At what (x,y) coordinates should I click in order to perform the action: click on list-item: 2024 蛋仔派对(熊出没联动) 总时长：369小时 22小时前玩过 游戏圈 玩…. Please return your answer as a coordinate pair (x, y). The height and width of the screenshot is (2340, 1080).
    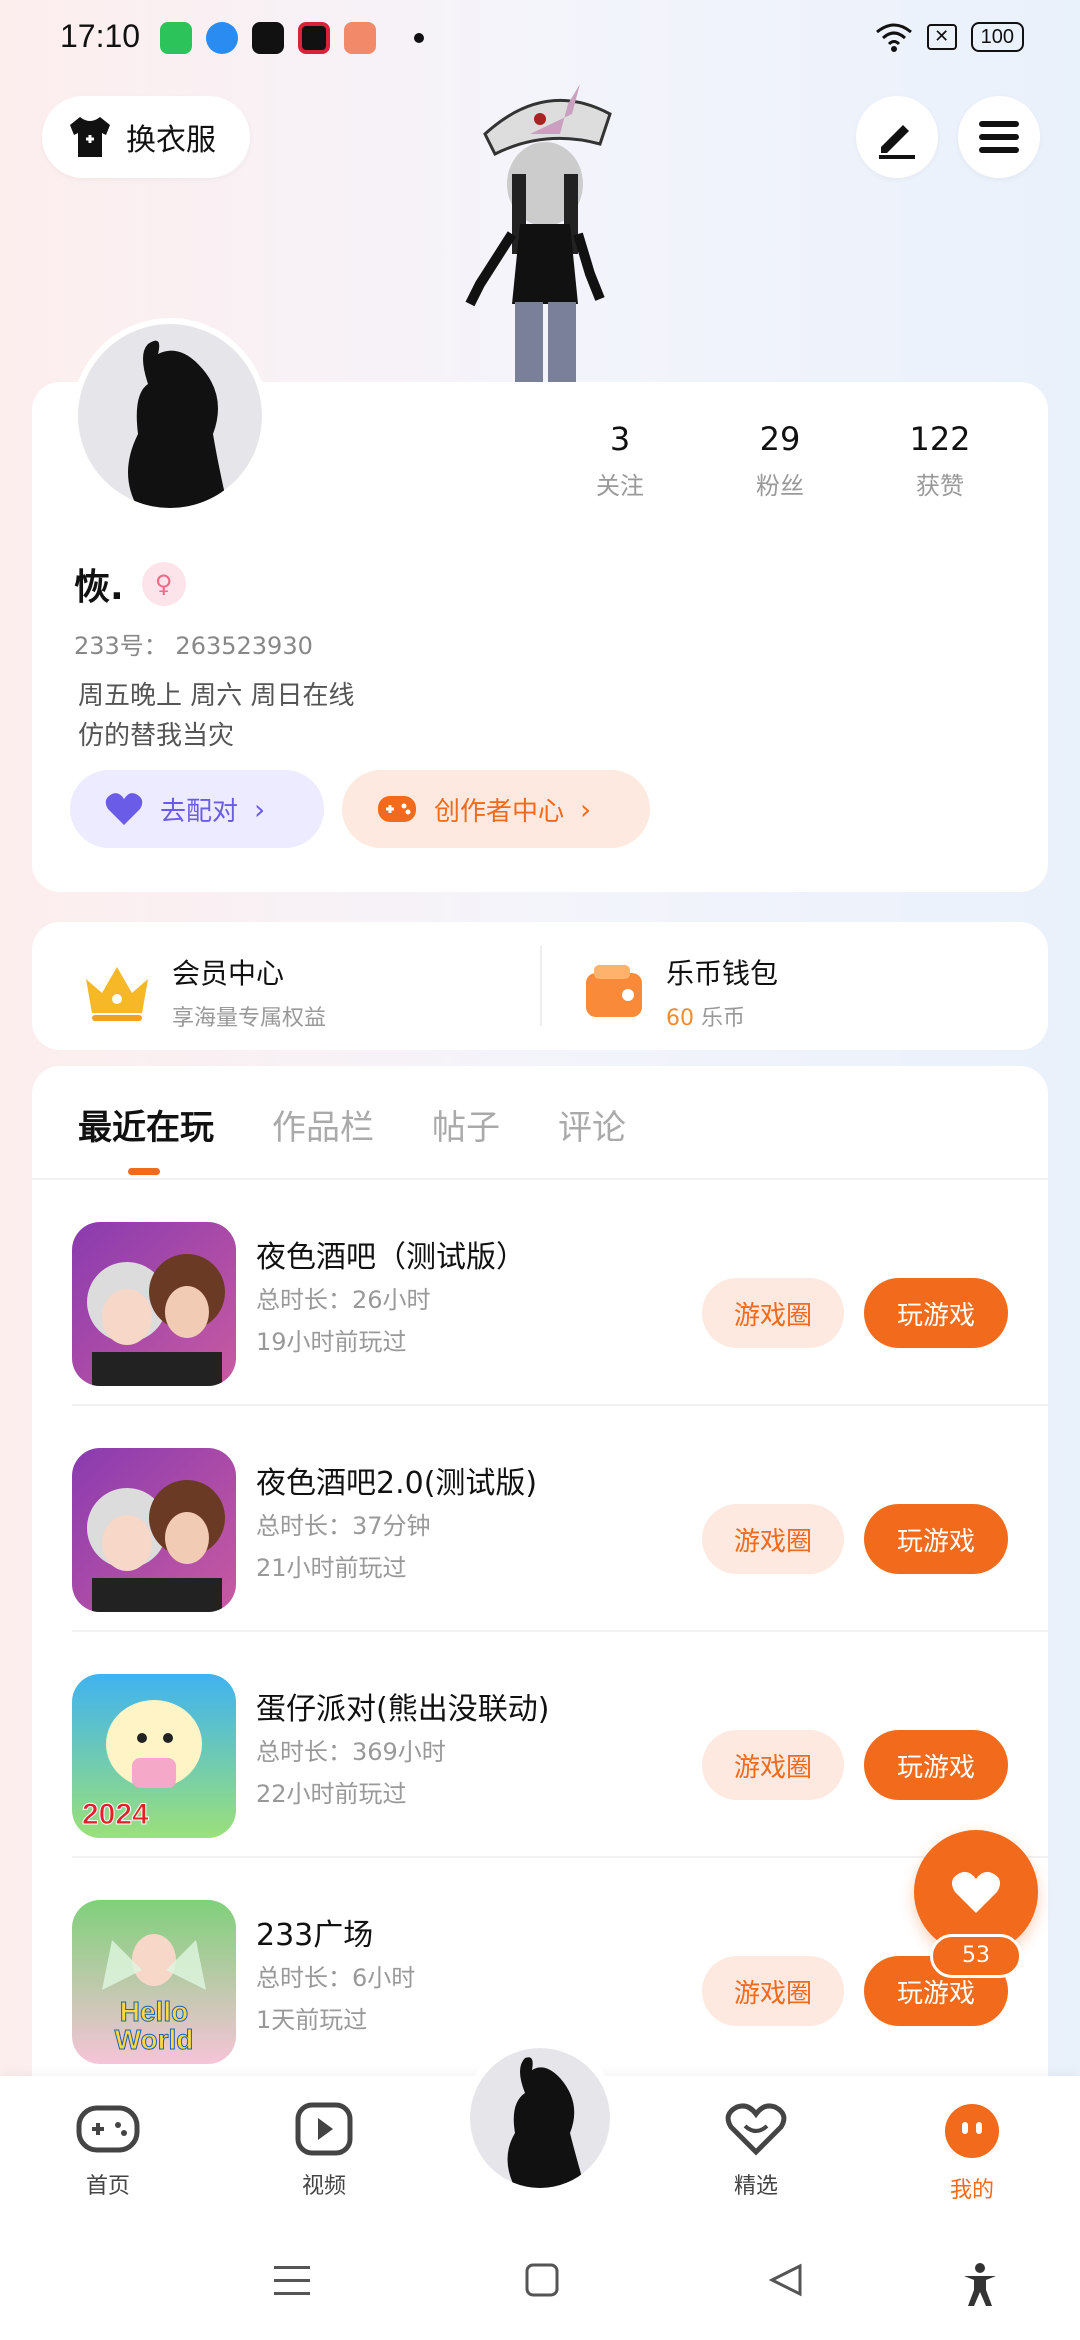
    Looking at the image, I should click on (540, 1745).